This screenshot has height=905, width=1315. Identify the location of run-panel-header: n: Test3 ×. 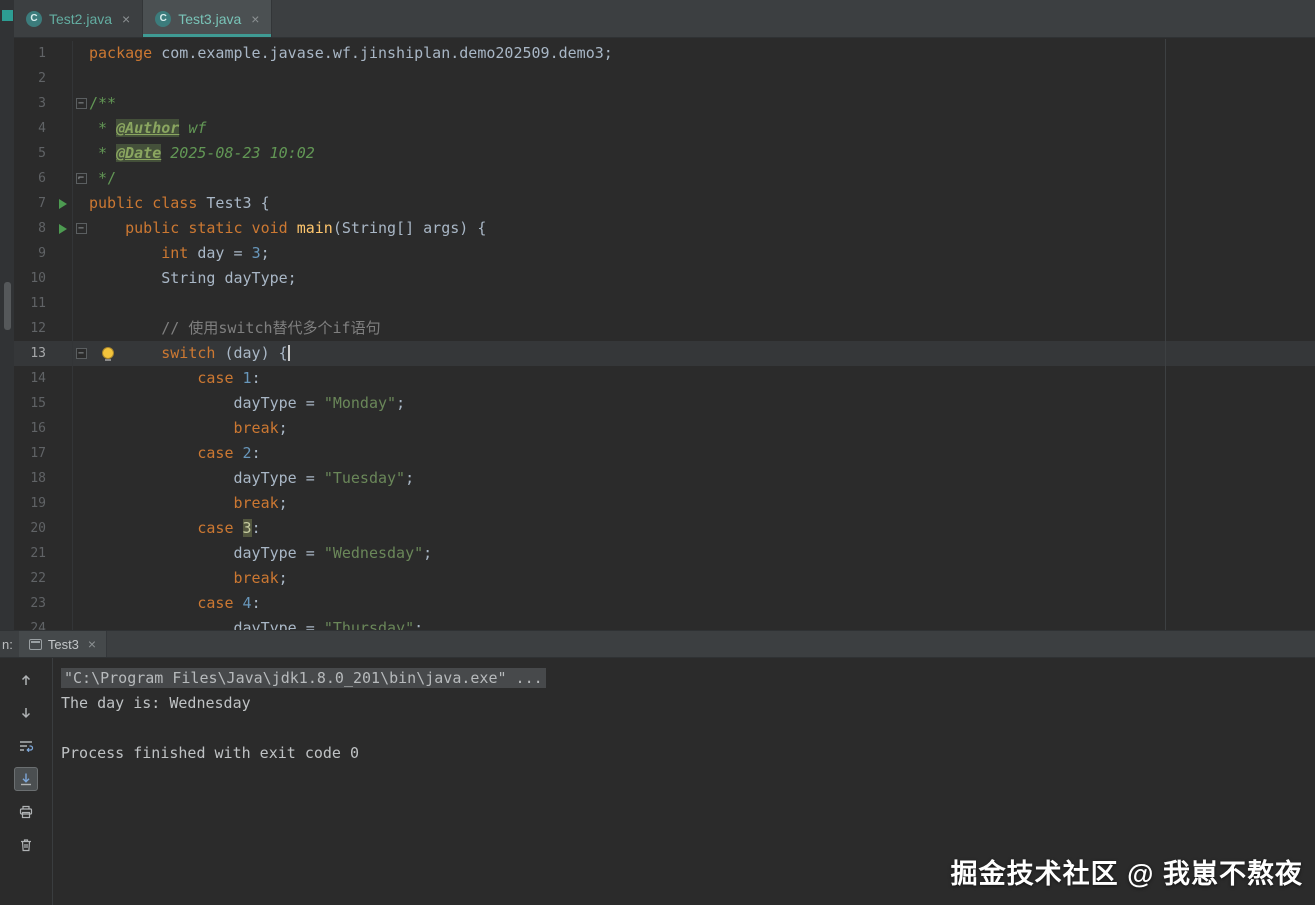
(657, 644).